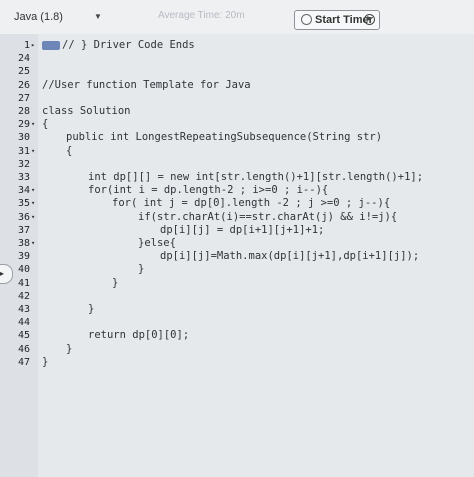 The width and height of the screenshot is (474, 477). I want to click on line-number: 34, so click(23, 191).